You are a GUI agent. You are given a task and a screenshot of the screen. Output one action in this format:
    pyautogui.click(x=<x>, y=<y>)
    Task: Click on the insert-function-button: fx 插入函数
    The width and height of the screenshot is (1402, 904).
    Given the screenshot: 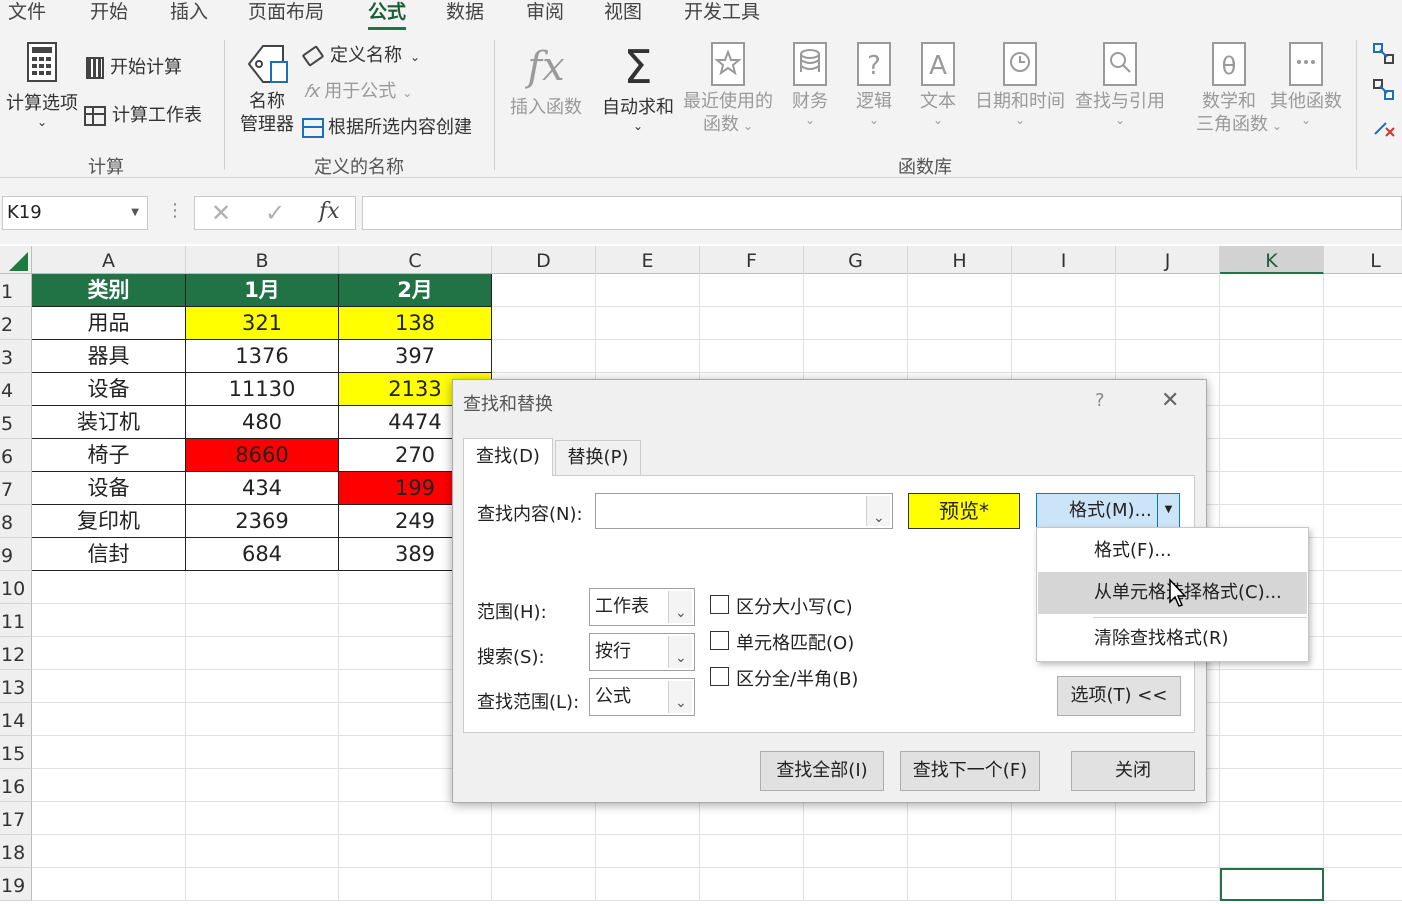 What is the action you would take?
    pyautogui.click(x=546, y=80)
    